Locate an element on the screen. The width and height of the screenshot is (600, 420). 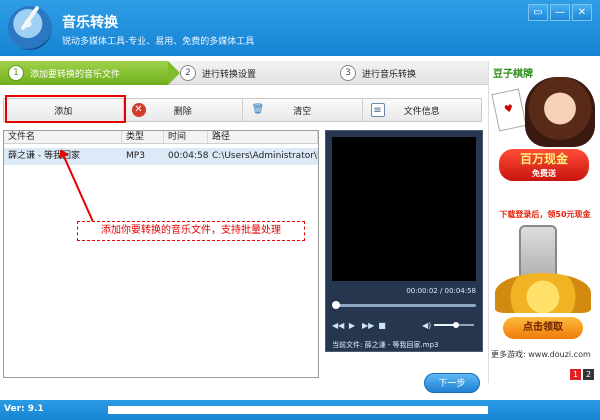
cell-type: MP3 is located at coordinates (135, 156).